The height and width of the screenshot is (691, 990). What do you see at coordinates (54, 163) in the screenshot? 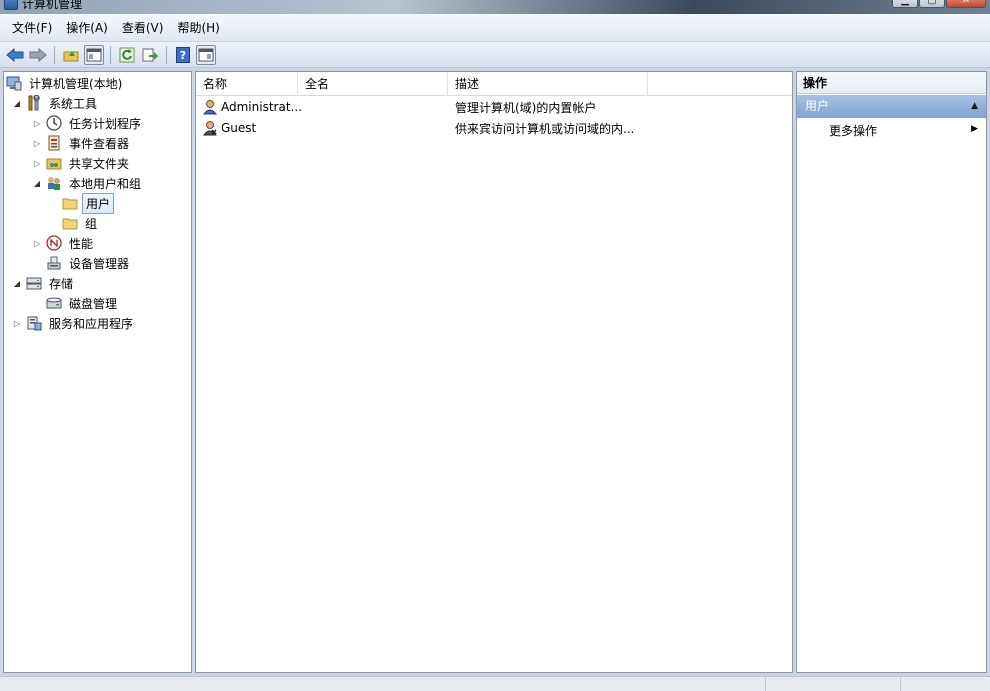
I see `shared-folder-icon` at bounding box center [54, 163].